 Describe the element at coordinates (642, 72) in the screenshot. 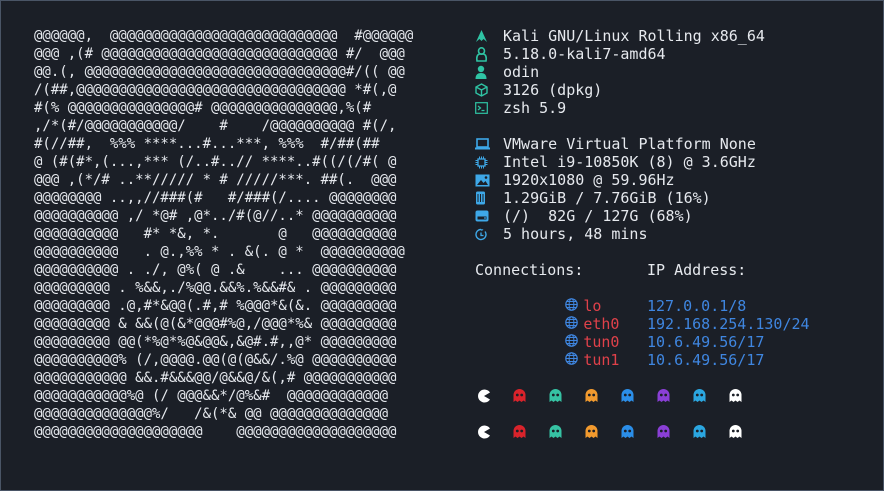

I see `user-row: odin` at that location.